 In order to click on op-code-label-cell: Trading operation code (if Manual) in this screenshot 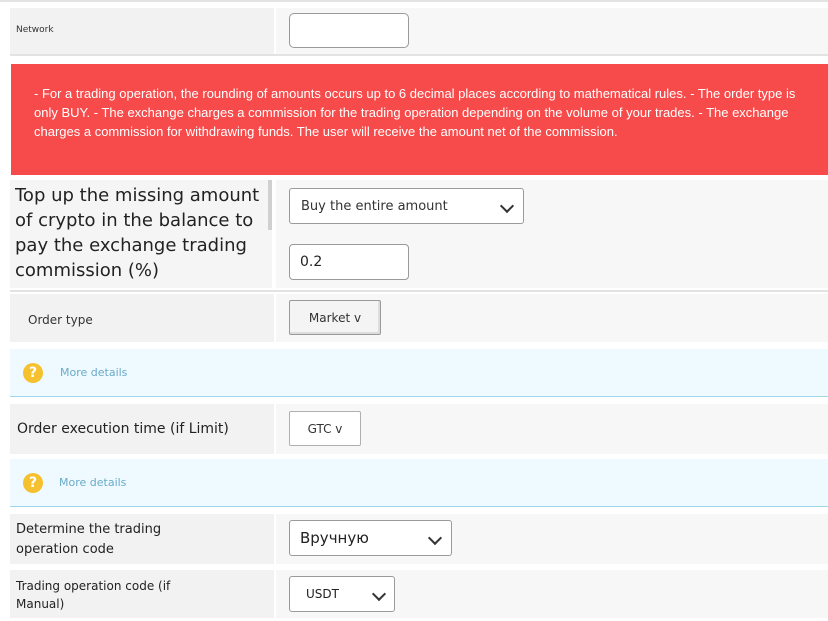, I will do `click(142, 594)`.